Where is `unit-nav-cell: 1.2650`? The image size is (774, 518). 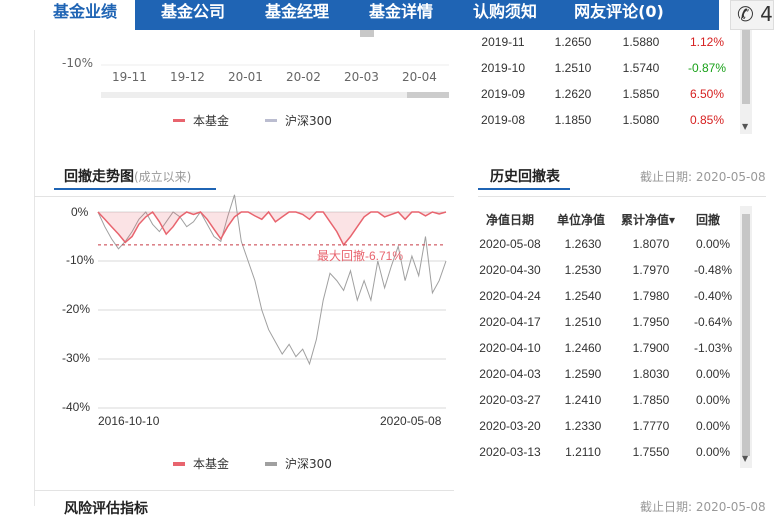 unit-nav-cell: 1.2650 is located at coordinates (573, 42).